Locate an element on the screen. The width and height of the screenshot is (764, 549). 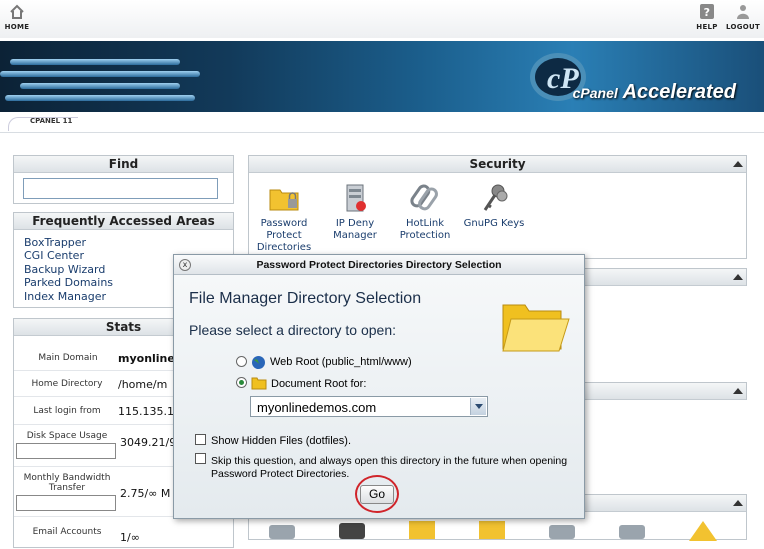
home-icon is located at coordinates (17, 11).